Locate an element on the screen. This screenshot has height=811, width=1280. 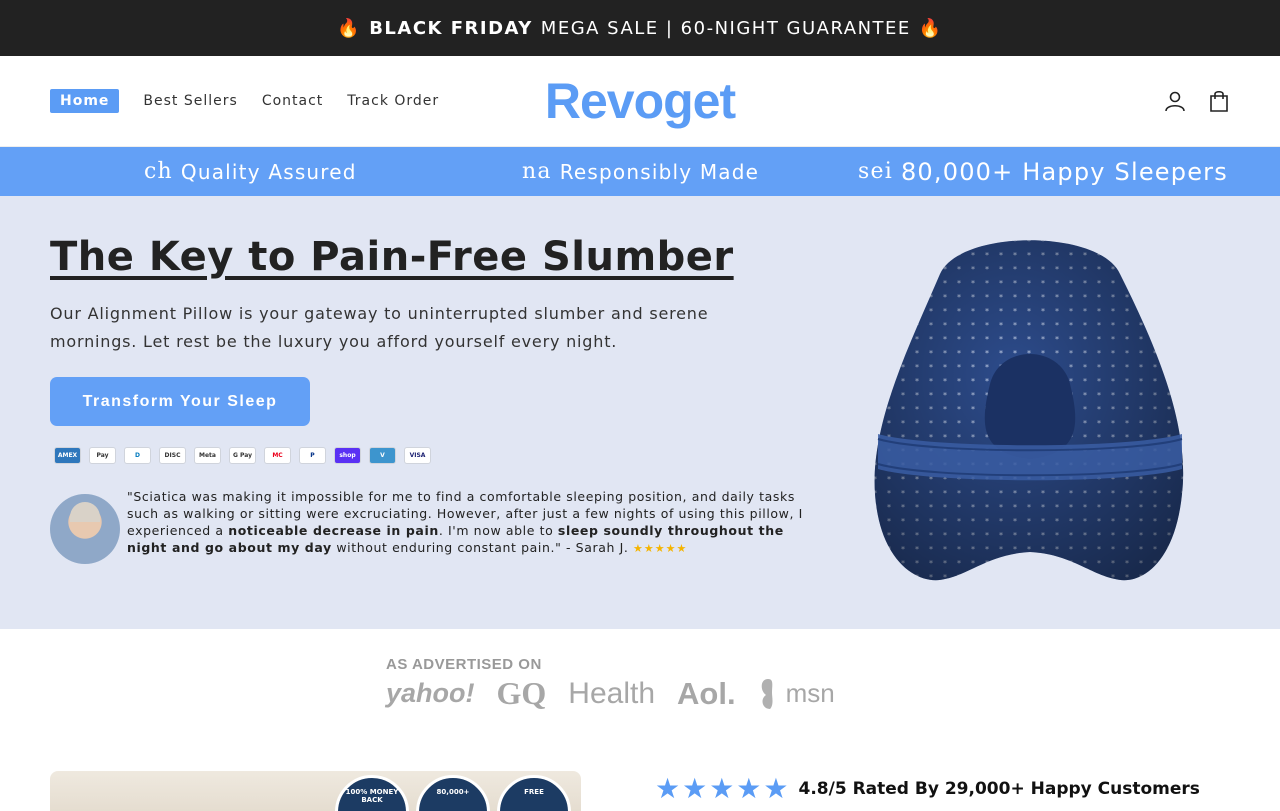
aol-logo: Aol. is located at coordinates (706, 693).